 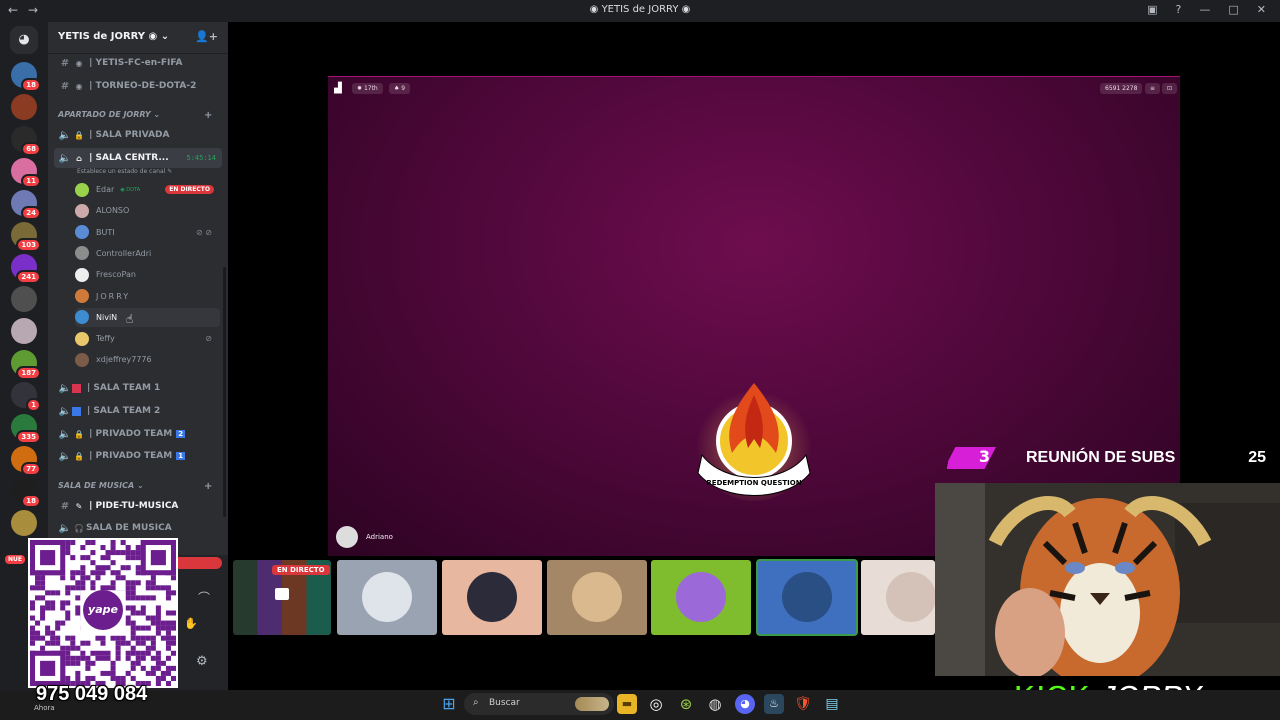 I want to click on server-icon: 11, so click(x=26, y=173).